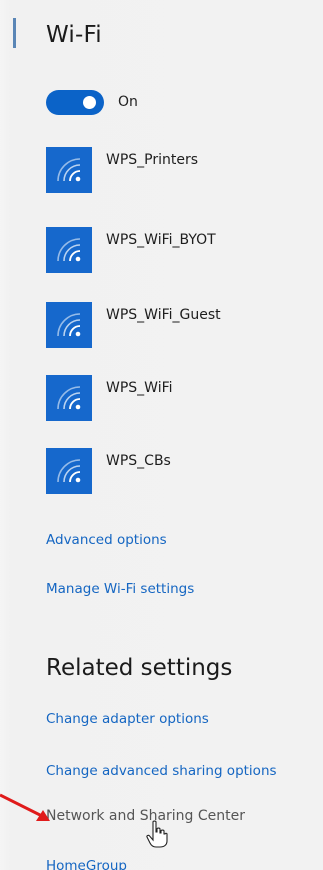 This screenshot has width=323, height=870. Describe the element at coordinates (25, 807) in the screenshot. I see `annotation-arrow-icon` at that location.